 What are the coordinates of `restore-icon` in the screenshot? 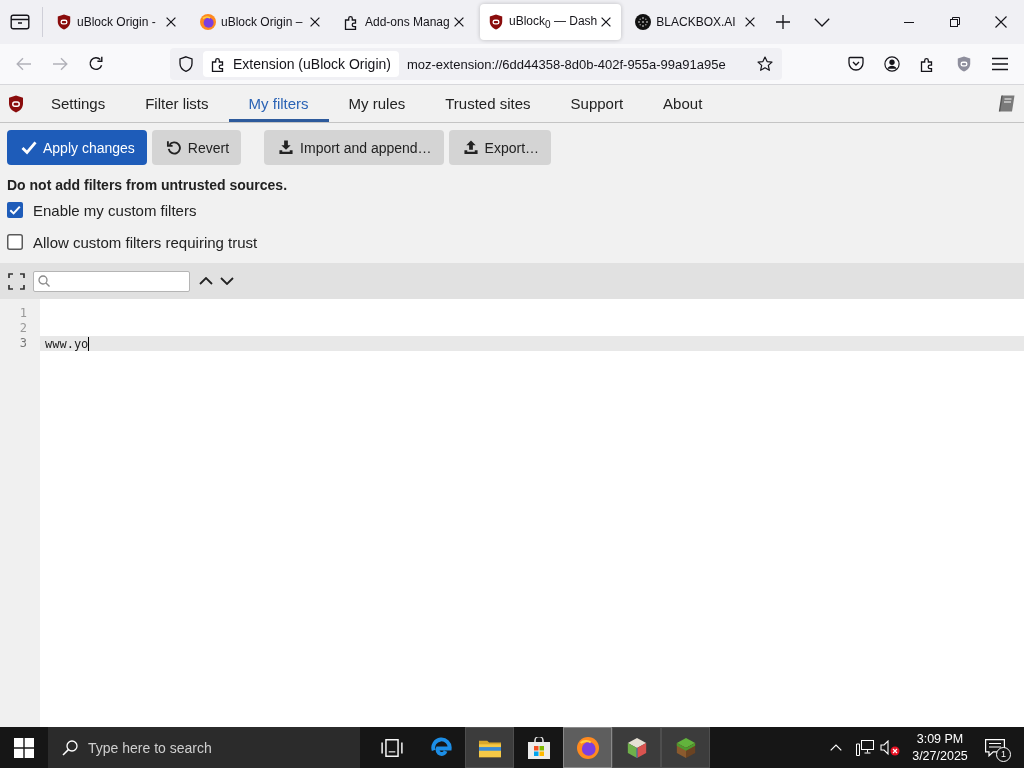 It's located at (955, 22).